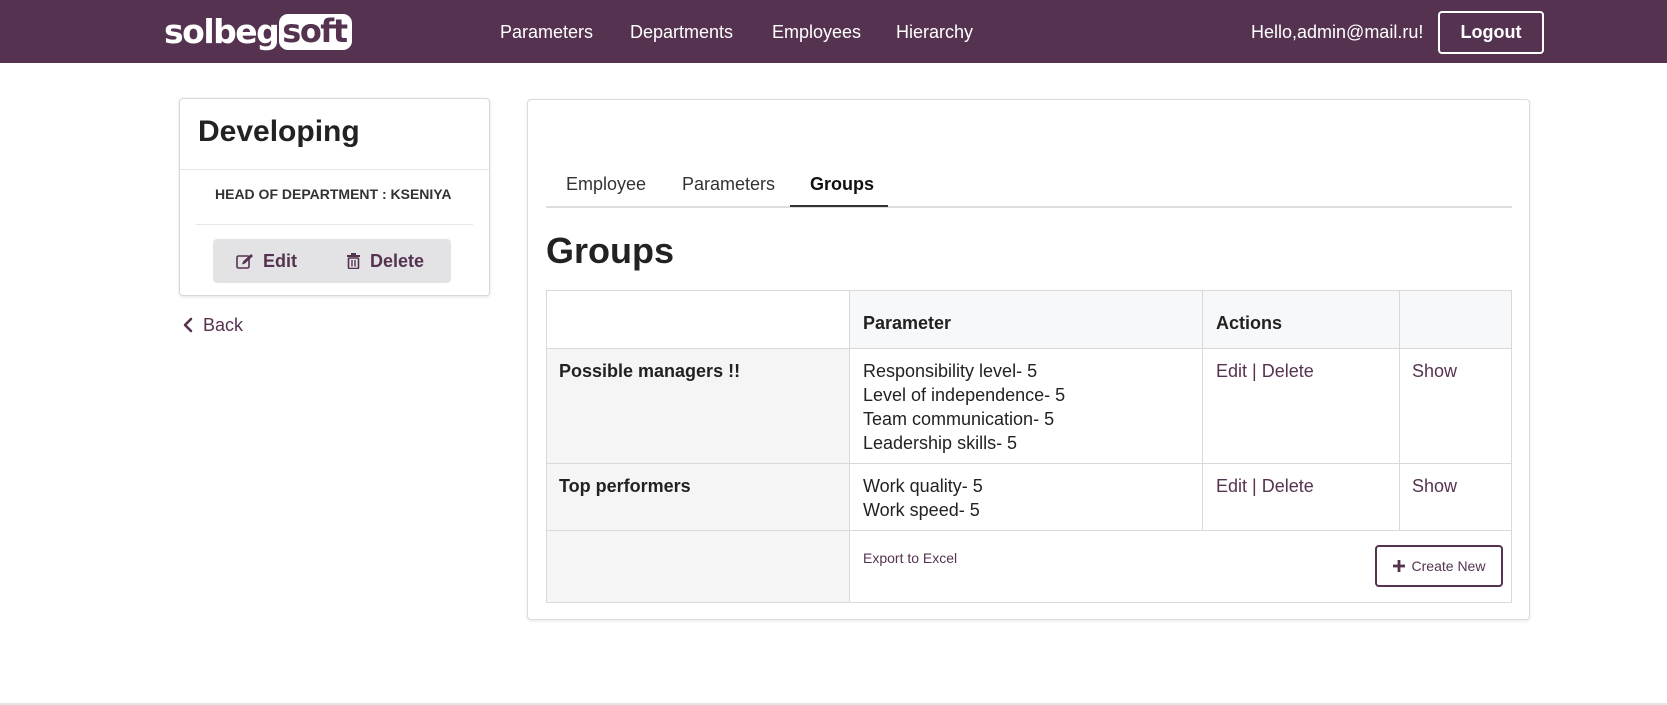 This screenshot has width=1667, height=705. I want to click on nav-link-employees: Employees, so click(816, 32).